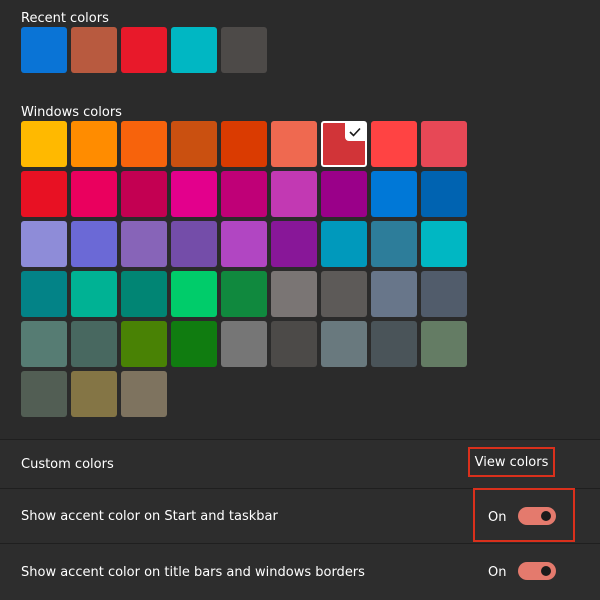  I want to click on recent-colors-grid, so click(244, 50).